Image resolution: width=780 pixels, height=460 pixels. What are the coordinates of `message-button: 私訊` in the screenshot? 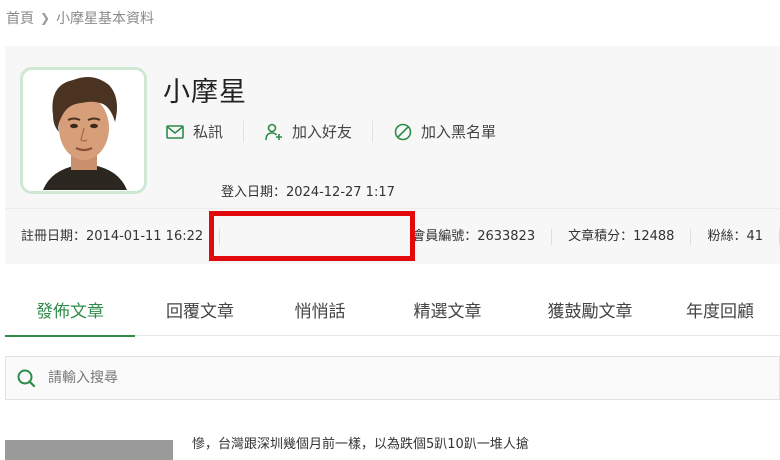 It's located at (205, 131).